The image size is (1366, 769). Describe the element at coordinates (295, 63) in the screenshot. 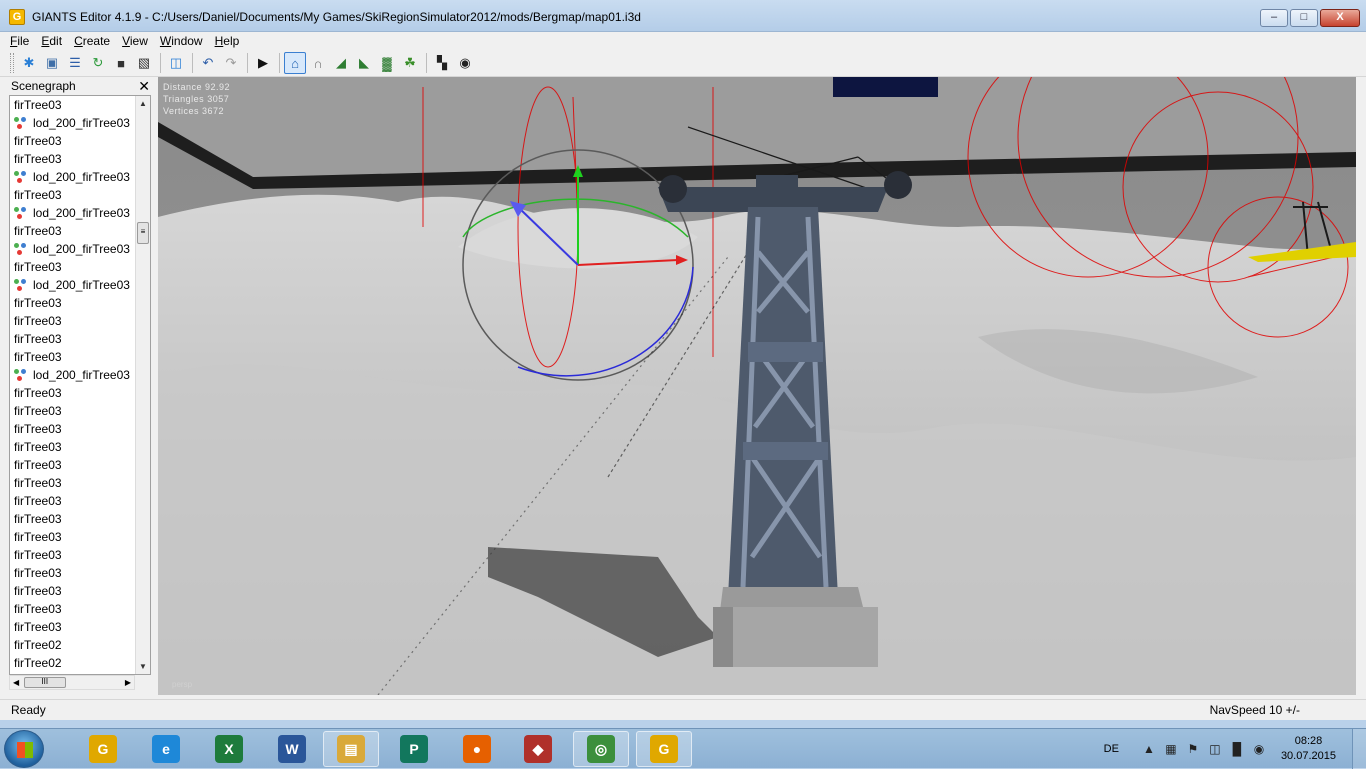

I see `home-icon: ⌂` at that location.